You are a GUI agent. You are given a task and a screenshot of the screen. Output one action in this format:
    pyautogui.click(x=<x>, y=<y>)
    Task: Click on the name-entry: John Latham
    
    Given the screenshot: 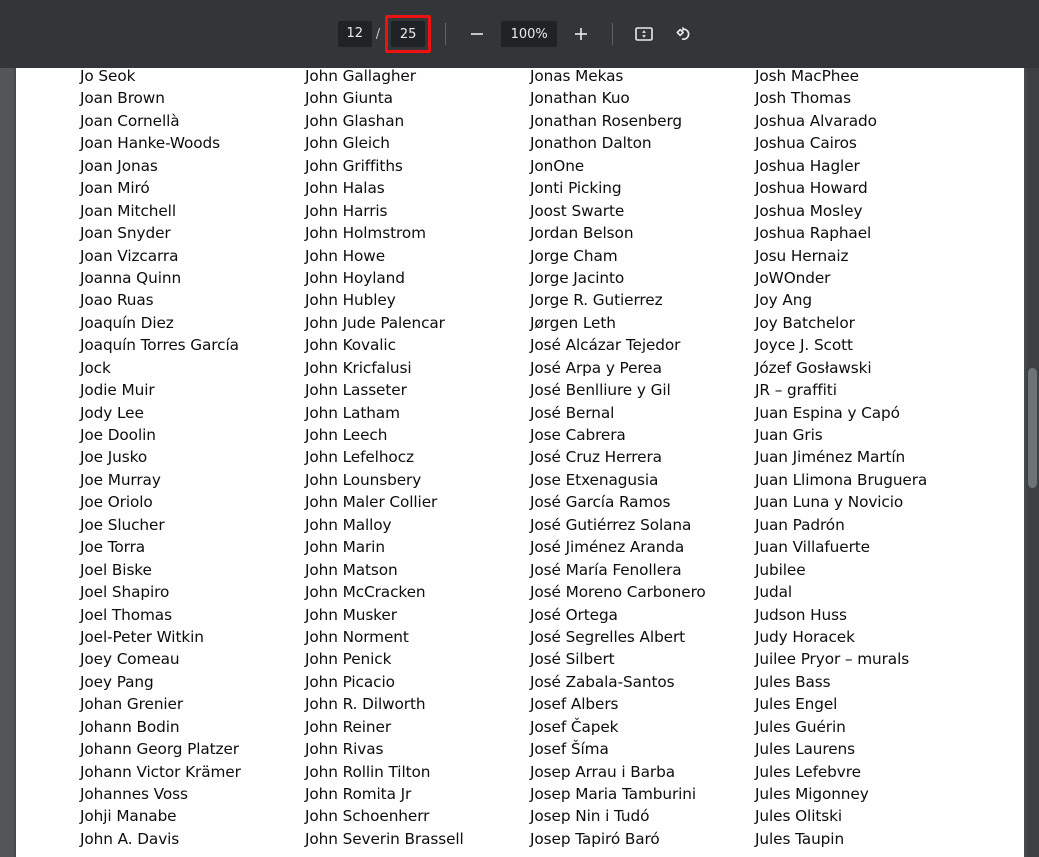 What is the action you would take?
    pyautogui.click(x=352, y=412)
    